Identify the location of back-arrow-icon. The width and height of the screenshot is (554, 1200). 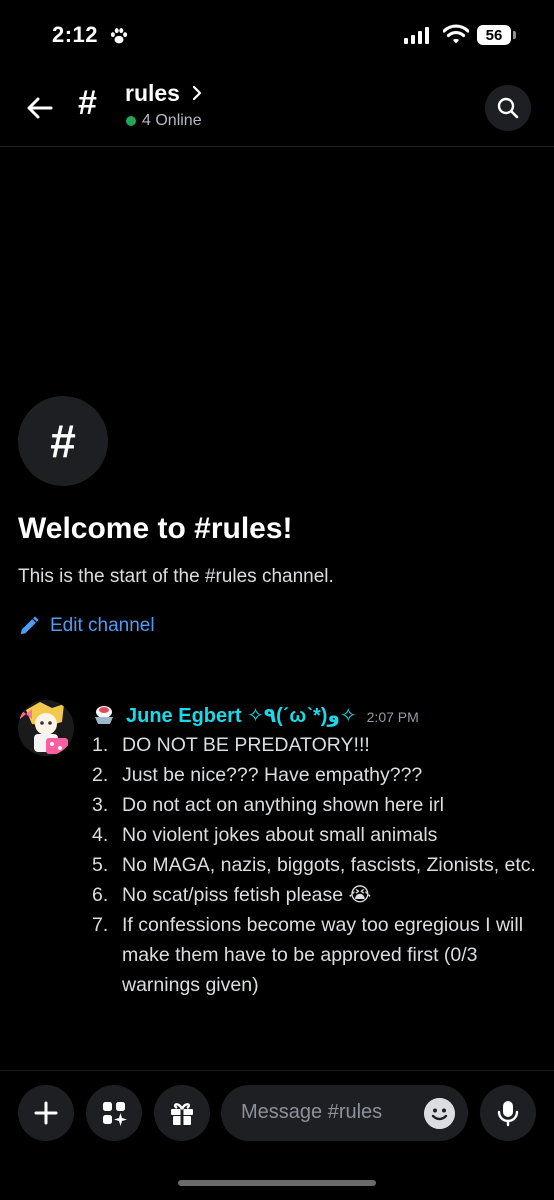
(40, 108).